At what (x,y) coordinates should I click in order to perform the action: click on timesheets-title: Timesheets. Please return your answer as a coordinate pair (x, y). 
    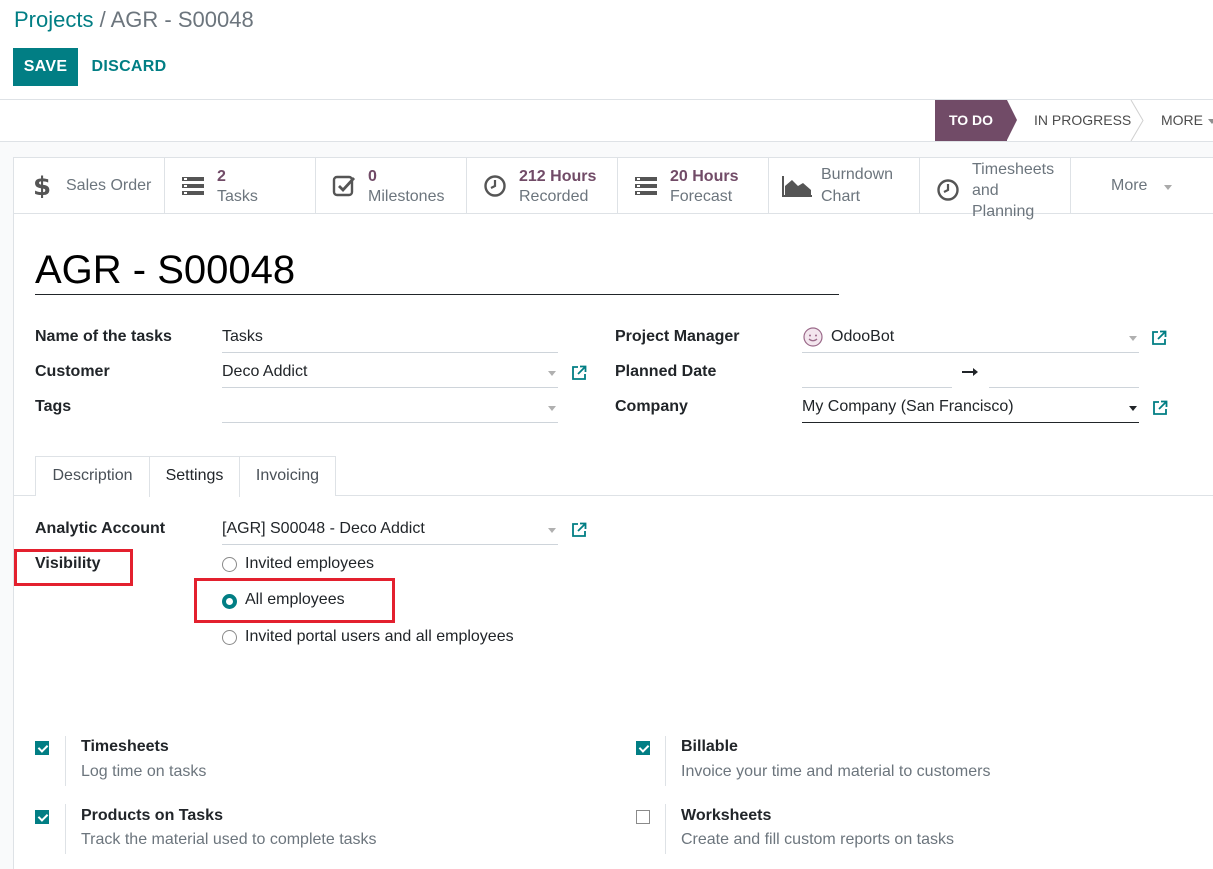
    Looking at the image, I should click on (125, 746).